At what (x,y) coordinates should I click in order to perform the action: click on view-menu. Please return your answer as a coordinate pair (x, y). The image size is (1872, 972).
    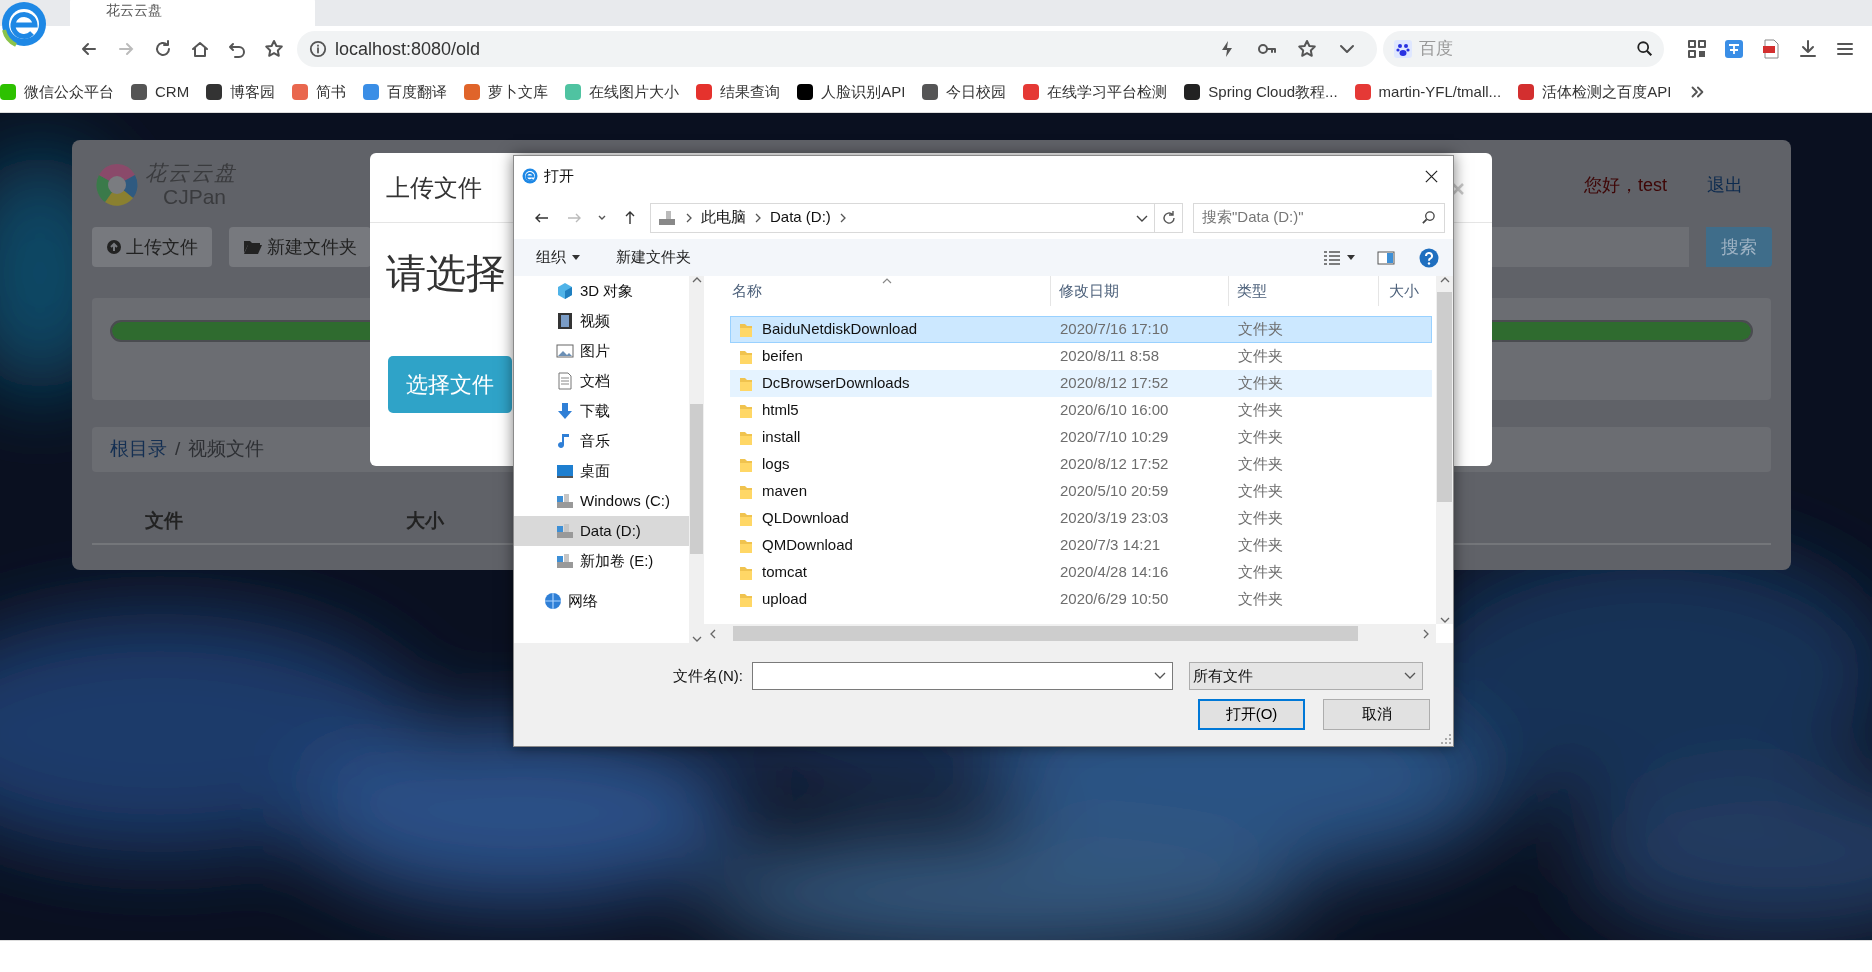
    Looking at the image, I should click on (1339, 257).